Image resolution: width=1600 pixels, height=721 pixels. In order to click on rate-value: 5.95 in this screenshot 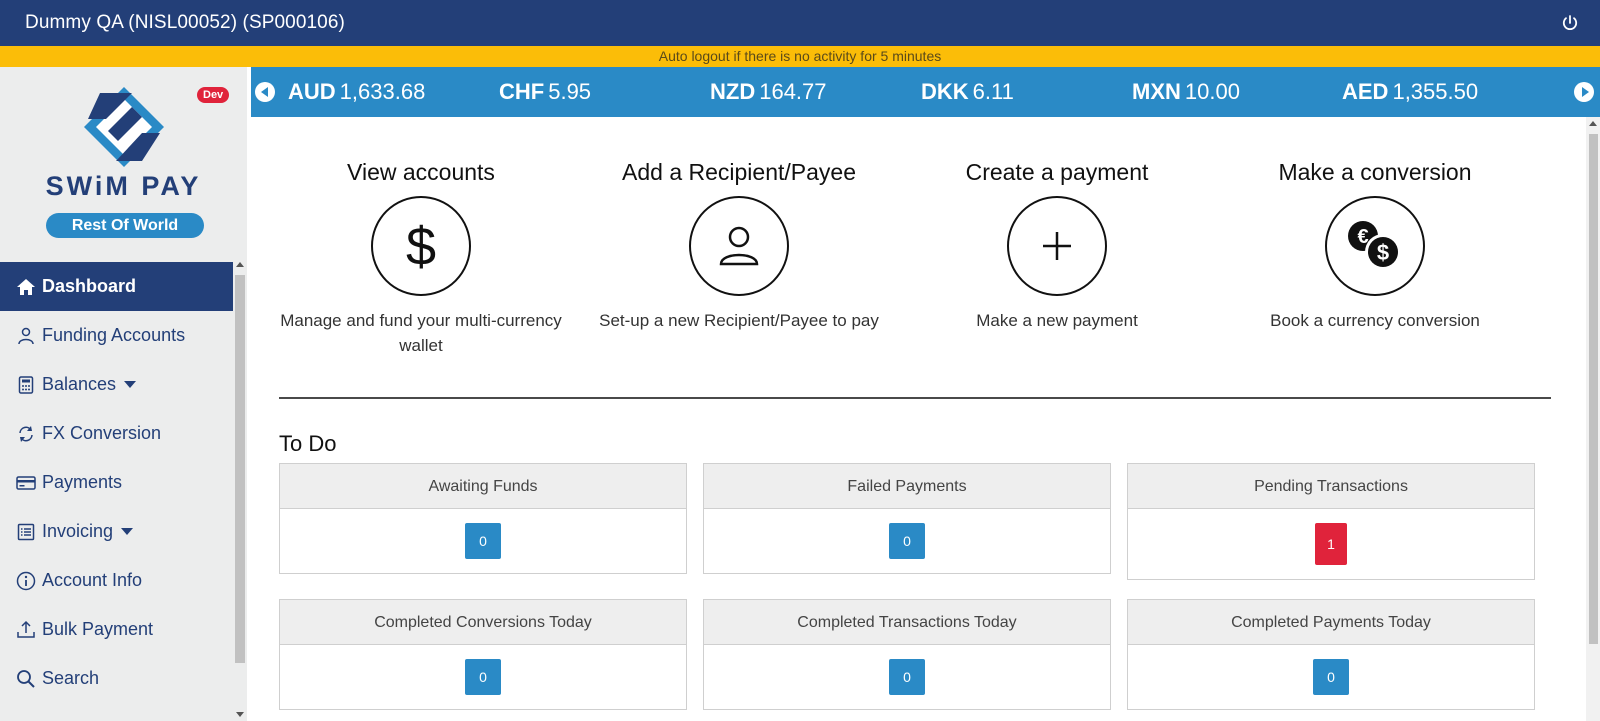, I will do `click(570, 91)`.